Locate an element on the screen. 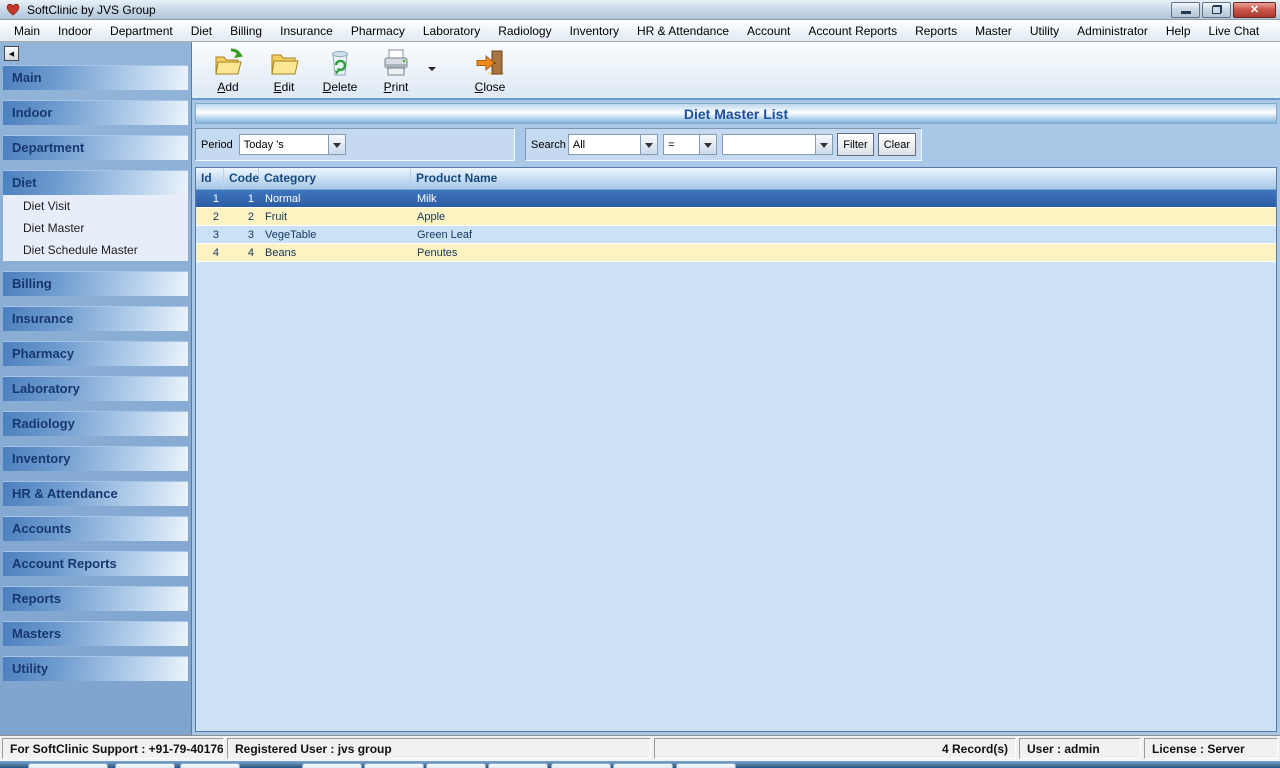  sidebar-item-indoor: Indoor is located at coordinates (95, 112).